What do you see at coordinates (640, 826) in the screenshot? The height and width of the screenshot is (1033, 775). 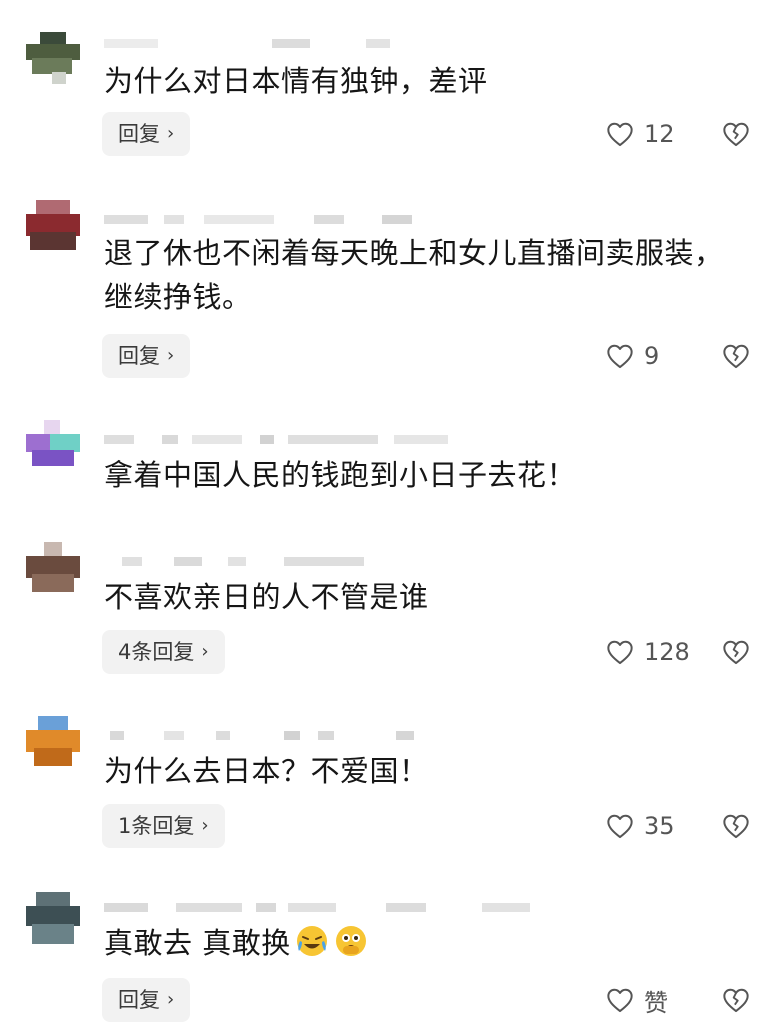 I see `like-button: 35` at bounding box center [640, 826].